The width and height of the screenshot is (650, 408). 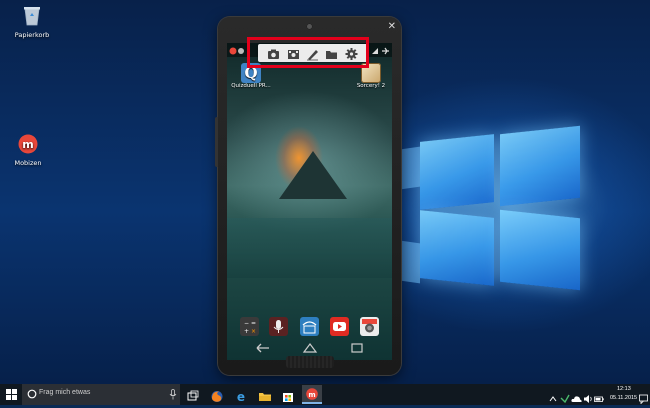 I want to click on windows-logo-wallpaper, so click(x=500, y=208).